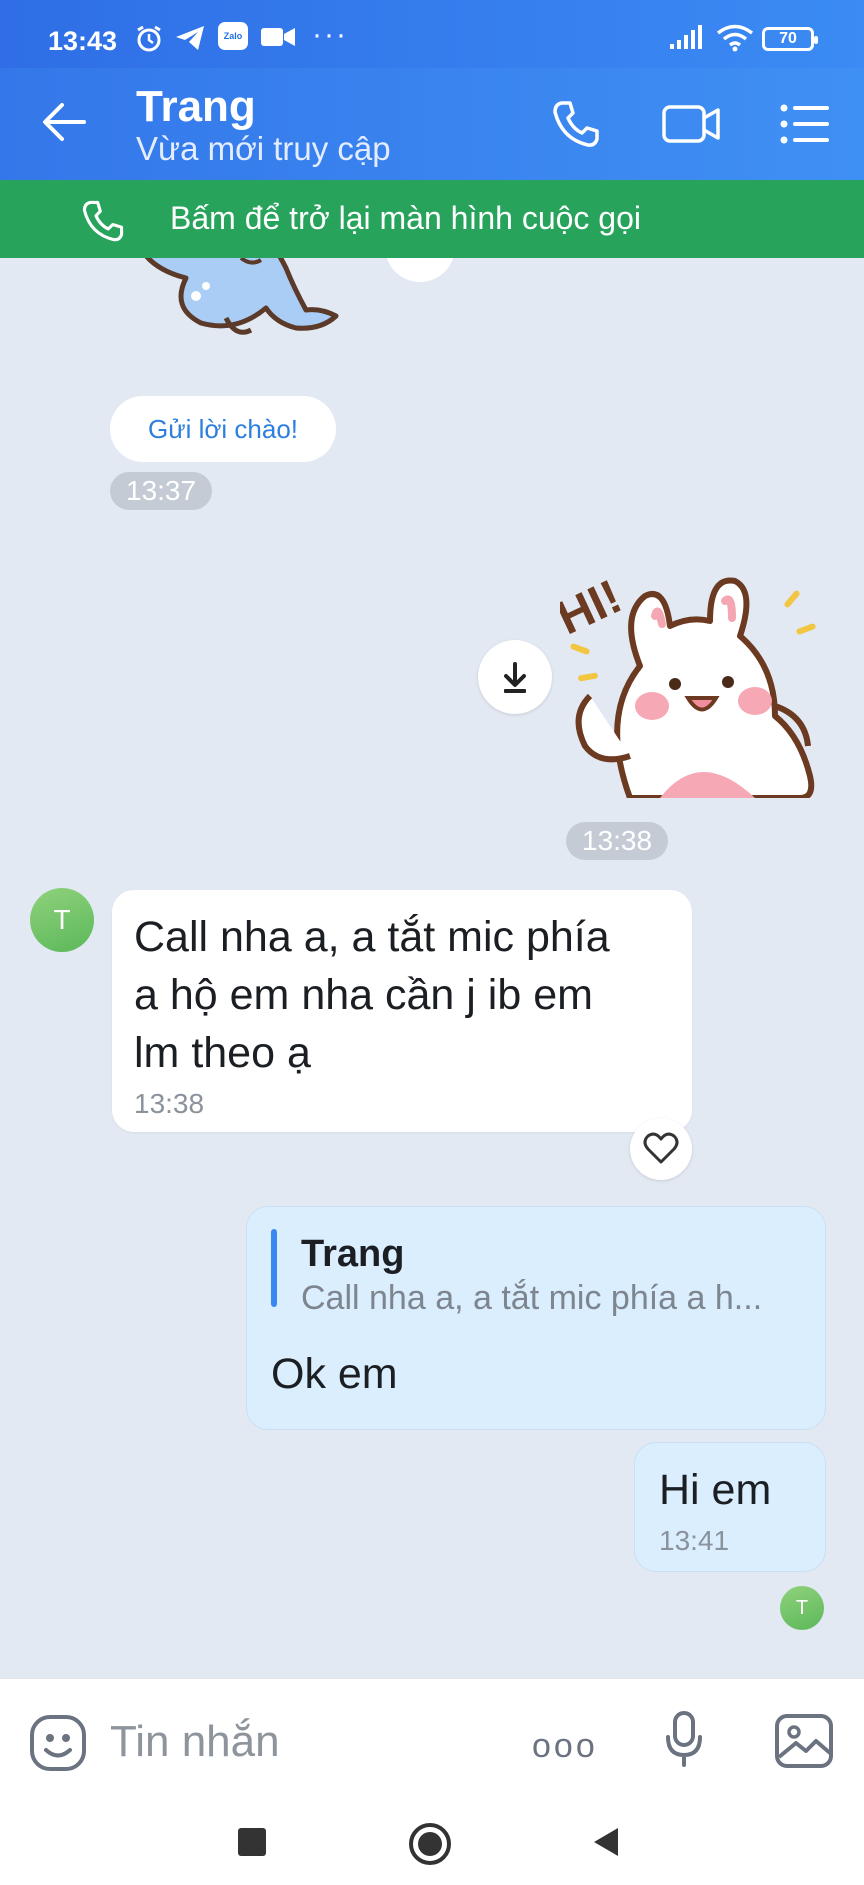 This screenshot has width=864, height=1885. What do you see at coordinates (372, 937) in the screenshot?
I see `message-line: Call nha a, a tắt mic phía` at bounding box center [372, 937].